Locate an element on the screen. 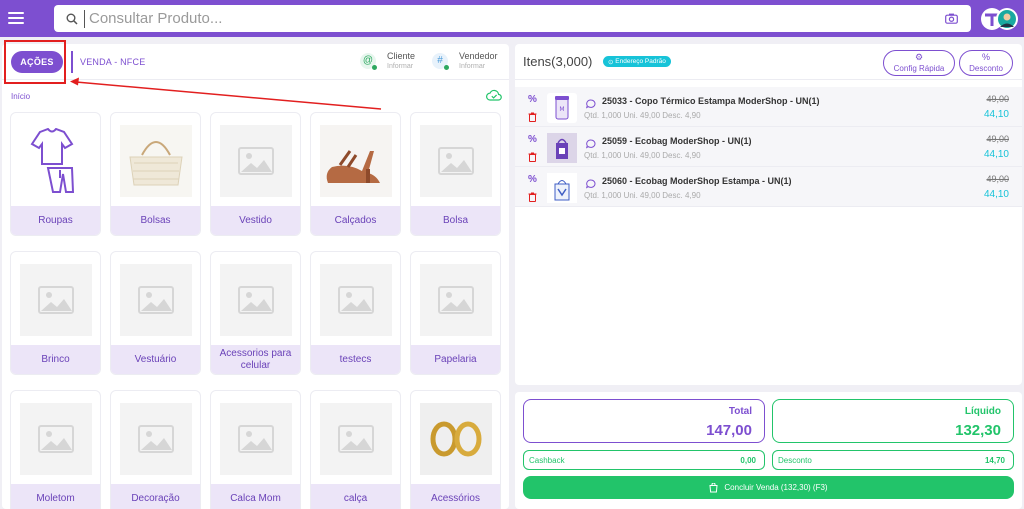 Image resolution: width=1024 pixels, height=509 pixels. desconto-button: % Desconto is located at coordinates (986, 63).